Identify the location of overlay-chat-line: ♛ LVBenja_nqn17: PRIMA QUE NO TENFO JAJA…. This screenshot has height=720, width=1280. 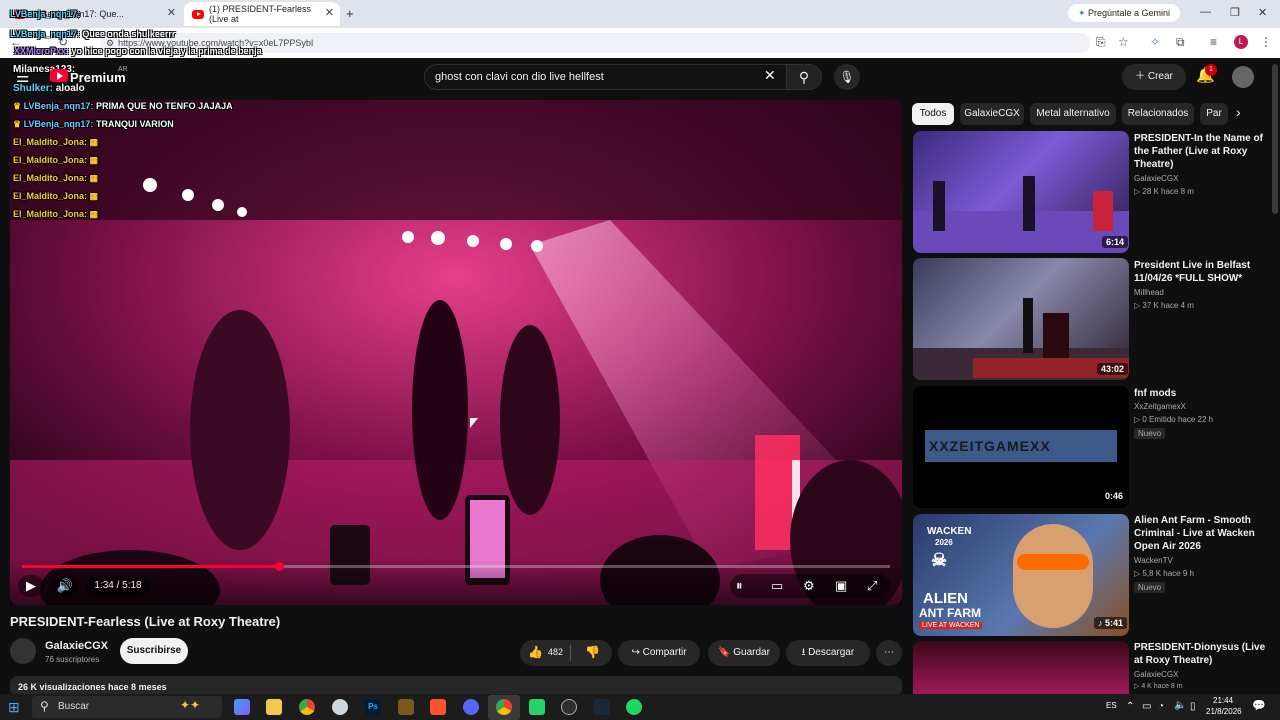
(123, 106).